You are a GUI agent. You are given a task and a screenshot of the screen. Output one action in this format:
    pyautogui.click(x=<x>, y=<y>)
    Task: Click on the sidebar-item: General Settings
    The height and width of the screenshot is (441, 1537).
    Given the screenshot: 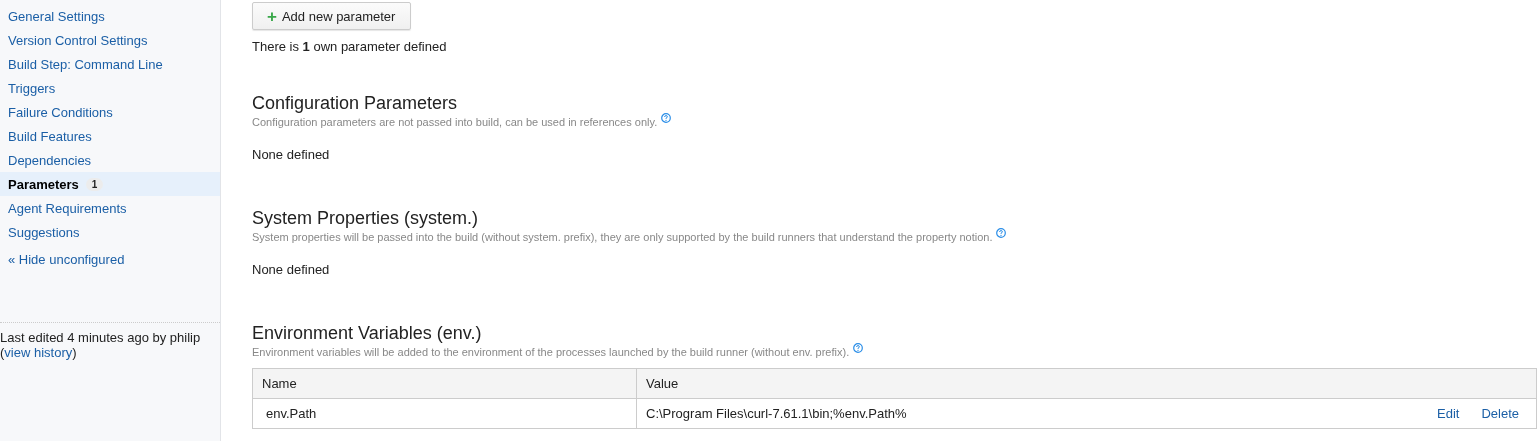 What is the action you would take?
    pyautogui.click(x=110, y=16)
    